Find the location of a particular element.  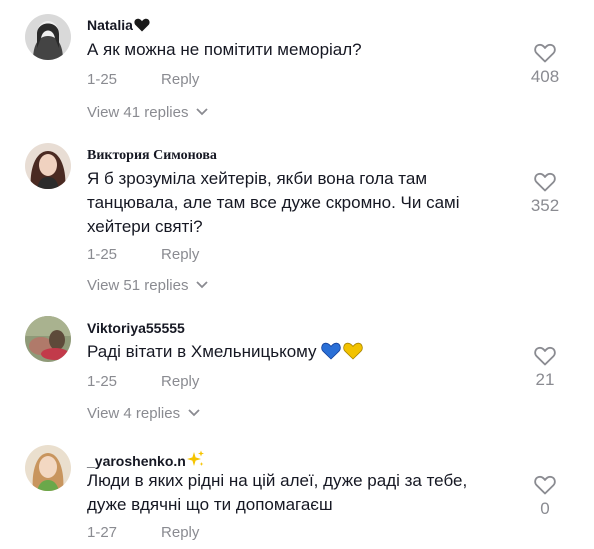

view-replies-label: View 41 replies is located at coordinates (138, 112).